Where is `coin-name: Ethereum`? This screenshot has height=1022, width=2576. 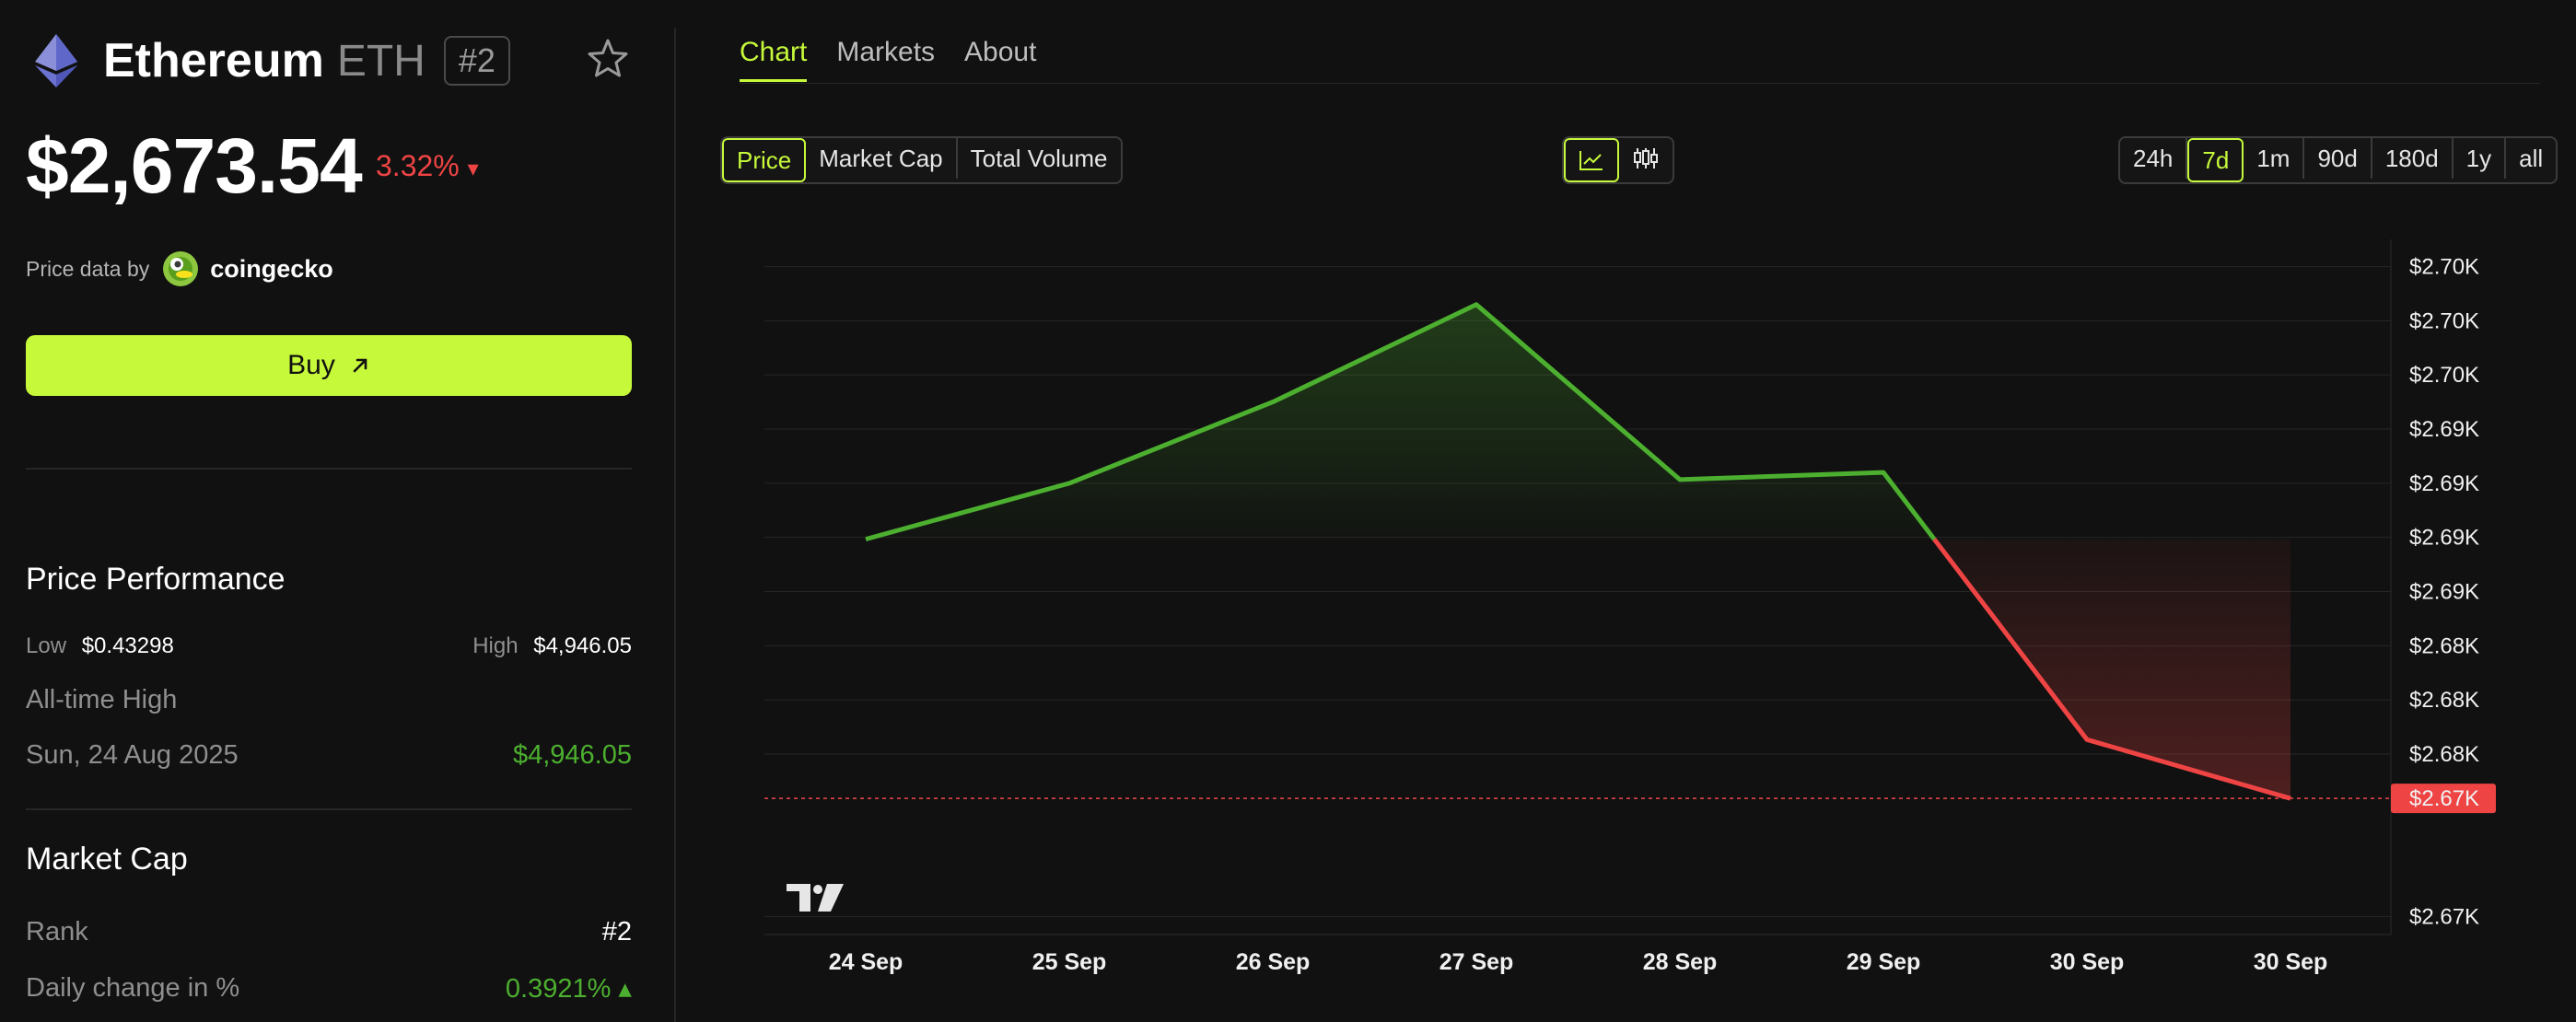 coin-name: Ethereum is located at coordinates (213, 60).